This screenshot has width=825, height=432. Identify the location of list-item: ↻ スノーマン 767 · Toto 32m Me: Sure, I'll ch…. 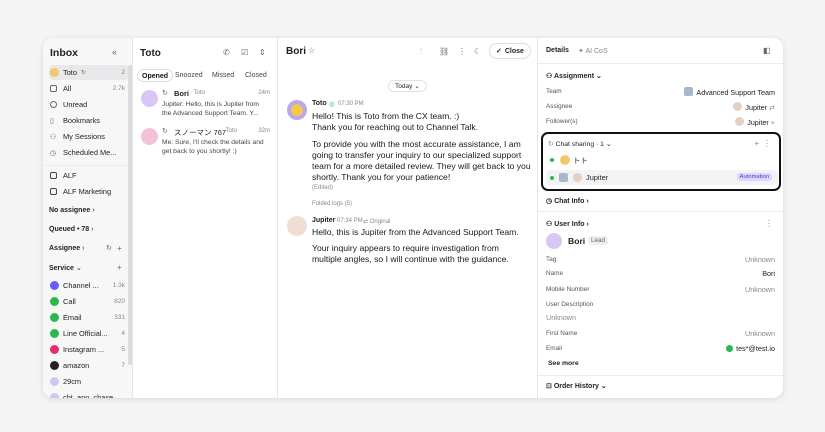
(205, 142).